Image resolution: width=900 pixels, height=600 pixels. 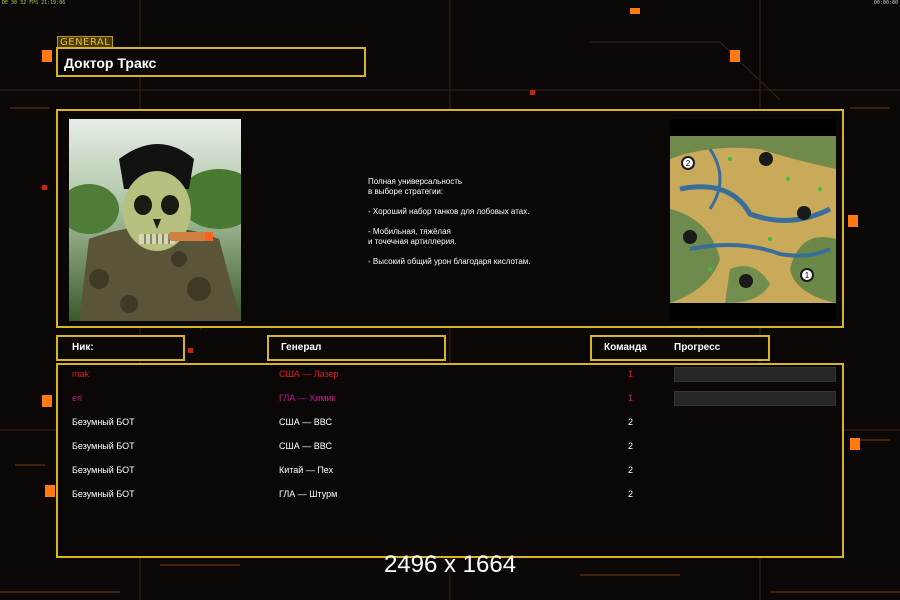 What do you see at coordinates (308, 494) in the screenshot?
I see `player-general: ГЛА — Штурм` at bounding box center [308, 494].